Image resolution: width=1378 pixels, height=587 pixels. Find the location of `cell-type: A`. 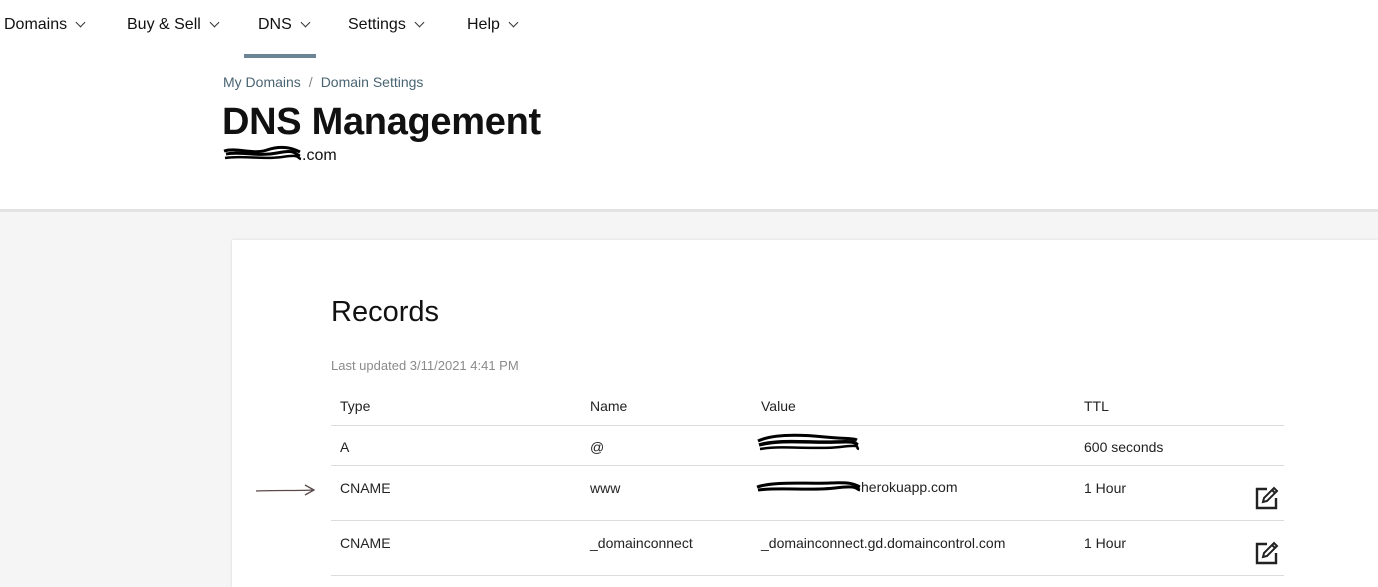

cell-type: A is located at coordinates (345, 447).